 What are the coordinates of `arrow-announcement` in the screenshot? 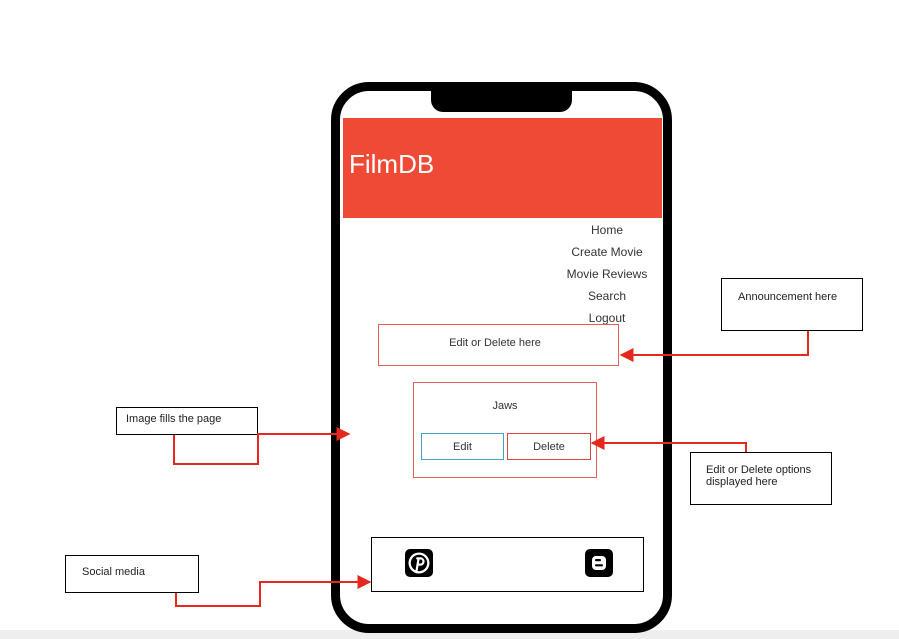 It's located at (714, 346).